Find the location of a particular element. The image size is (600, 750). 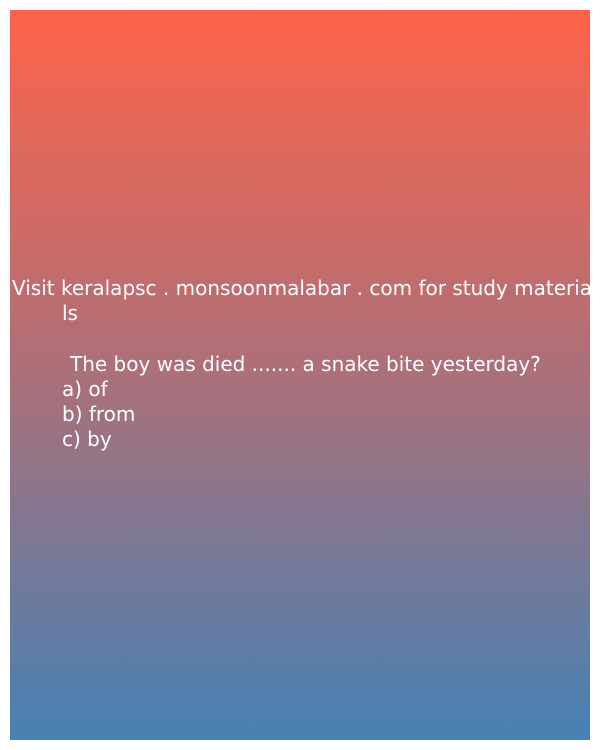

option-b: b) from is located at coordinates (99, 414).